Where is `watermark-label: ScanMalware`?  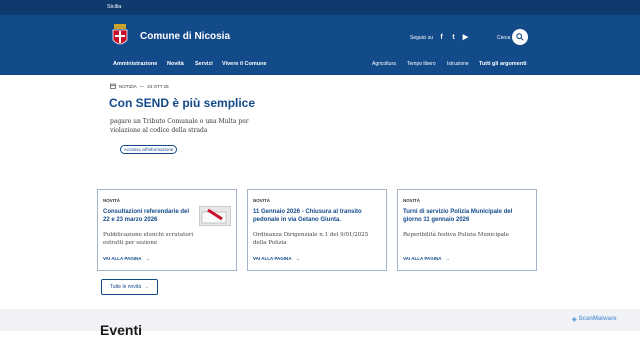 watermark-label: ScanMalware is located at coordinates (597, 319).